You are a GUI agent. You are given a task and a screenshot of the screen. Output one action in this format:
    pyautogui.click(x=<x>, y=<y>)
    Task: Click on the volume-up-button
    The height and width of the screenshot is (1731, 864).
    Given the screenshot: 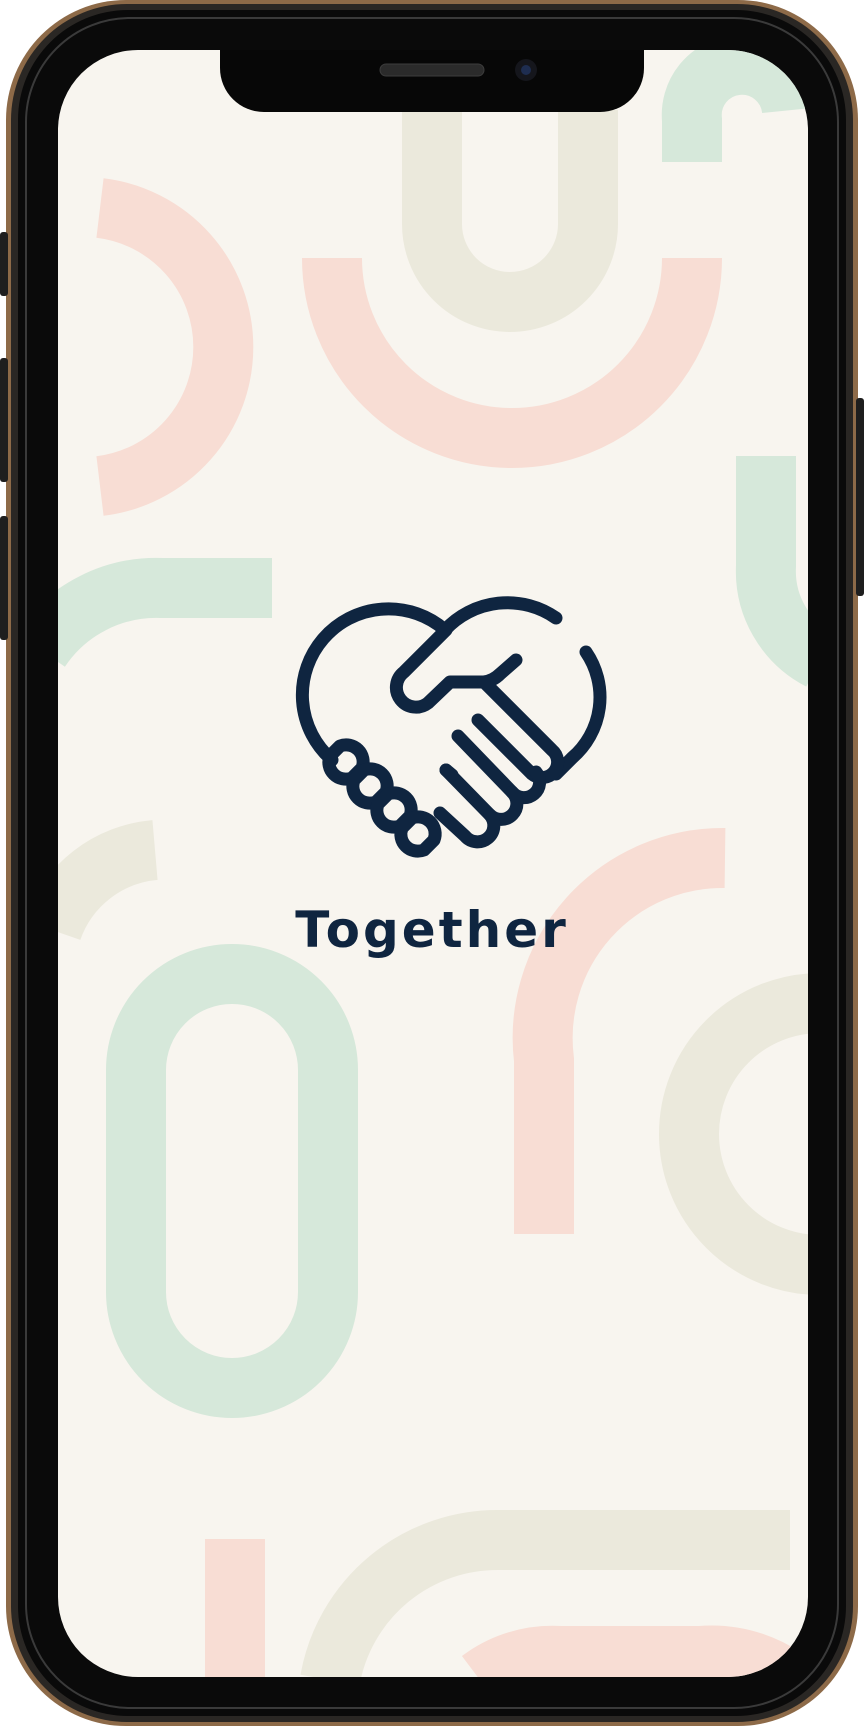 What is the action you would take?
    pyautogui.click(x=4, y=420)
    